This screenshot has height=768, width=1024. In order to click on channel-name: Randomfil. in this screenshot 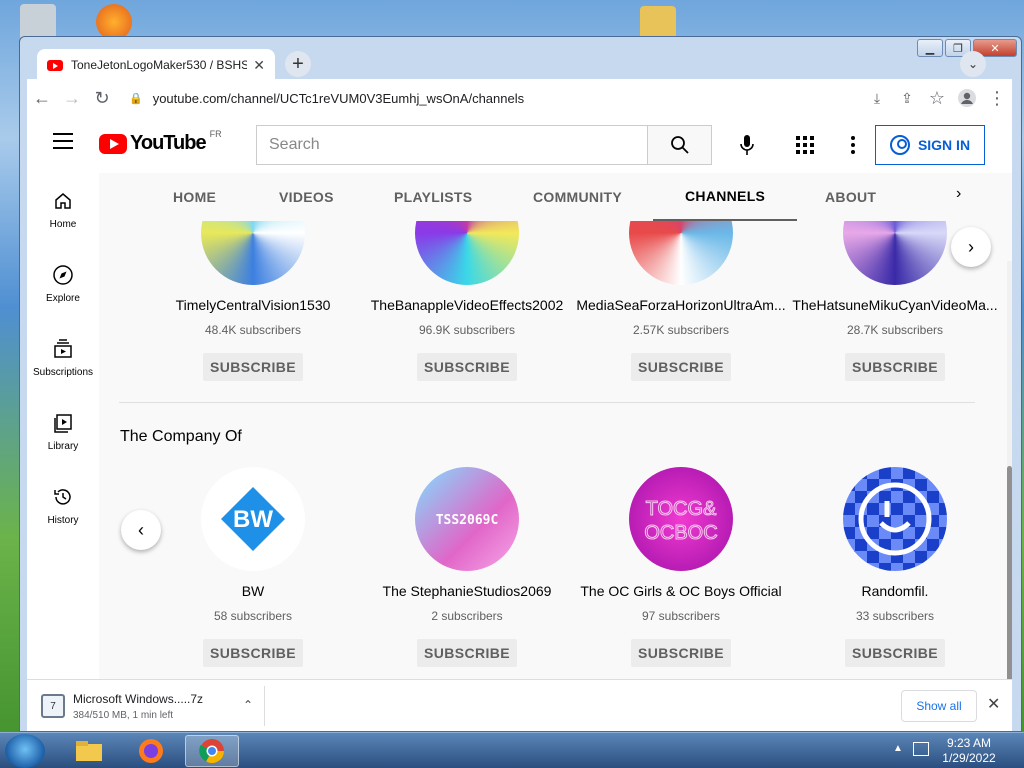, I will do `click(895, 591)`.